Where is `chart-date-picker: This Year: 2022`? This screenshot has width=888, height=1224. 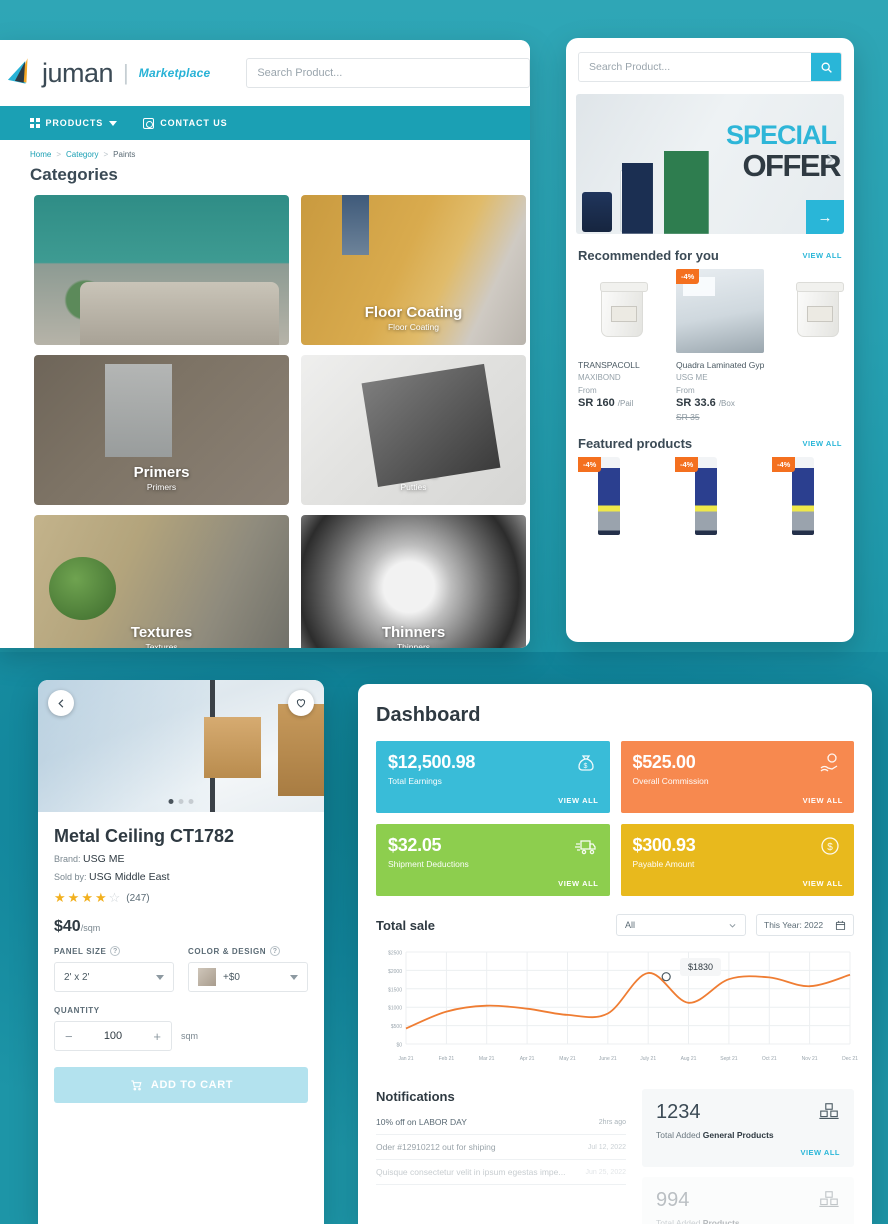 chart-date-picker: This Year: 2022 is located at coordinates (805, 925).